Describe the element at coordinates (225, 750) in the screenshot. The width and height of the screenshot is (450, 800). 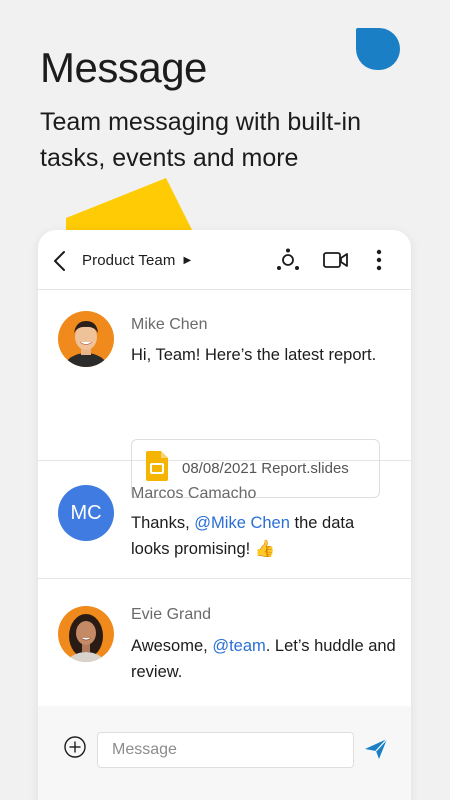
I see `message-input` at that location.